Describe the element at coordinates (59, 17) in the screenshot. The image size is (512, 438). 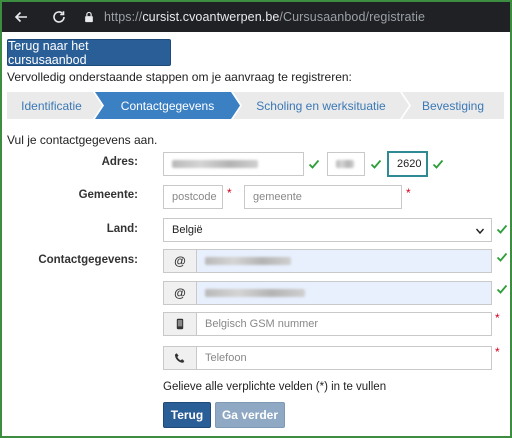
I see `reload-icon` at that location.